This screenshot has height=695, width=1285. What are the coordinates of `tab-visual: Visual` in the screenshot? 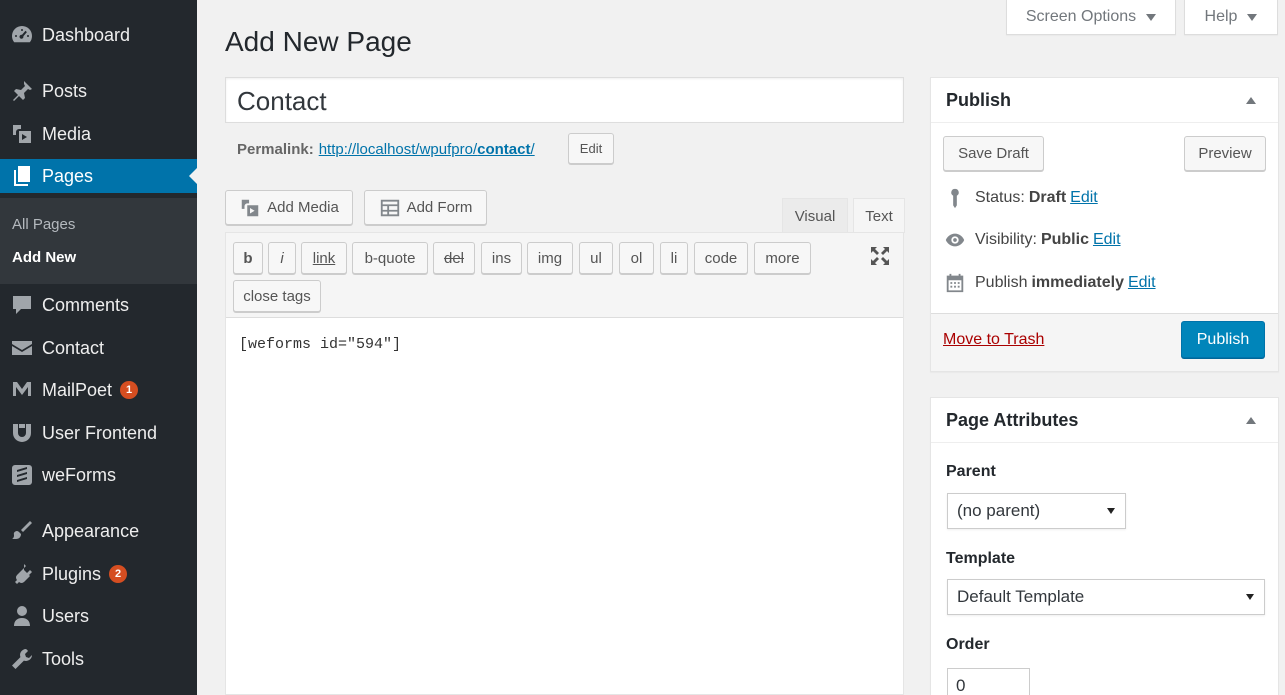 It's located at (815, 215).